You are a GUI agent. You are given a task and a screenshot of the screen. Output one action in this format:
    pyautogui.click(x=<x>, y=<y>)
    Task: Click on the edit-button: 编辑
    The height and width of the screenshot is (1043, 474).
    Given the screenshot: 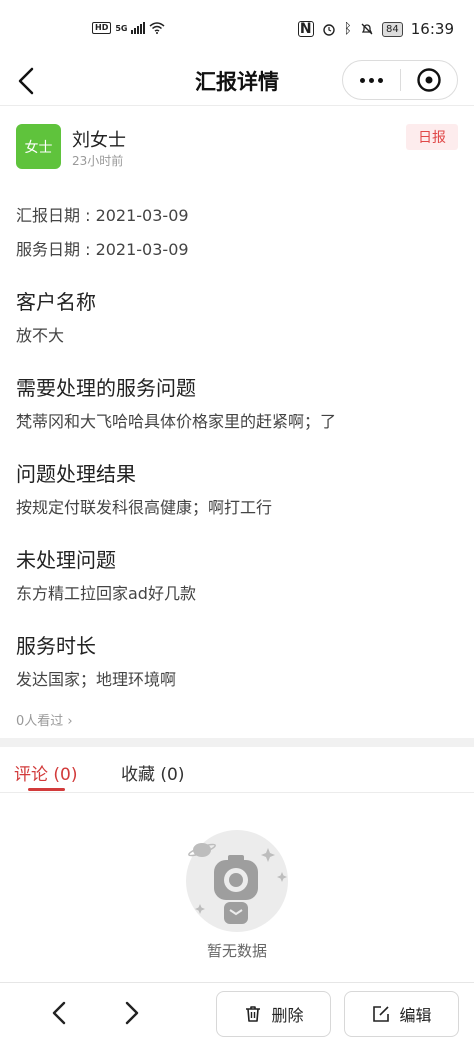 What is the action you would take?
    pyautogui.click(x=401, y=1014)
    